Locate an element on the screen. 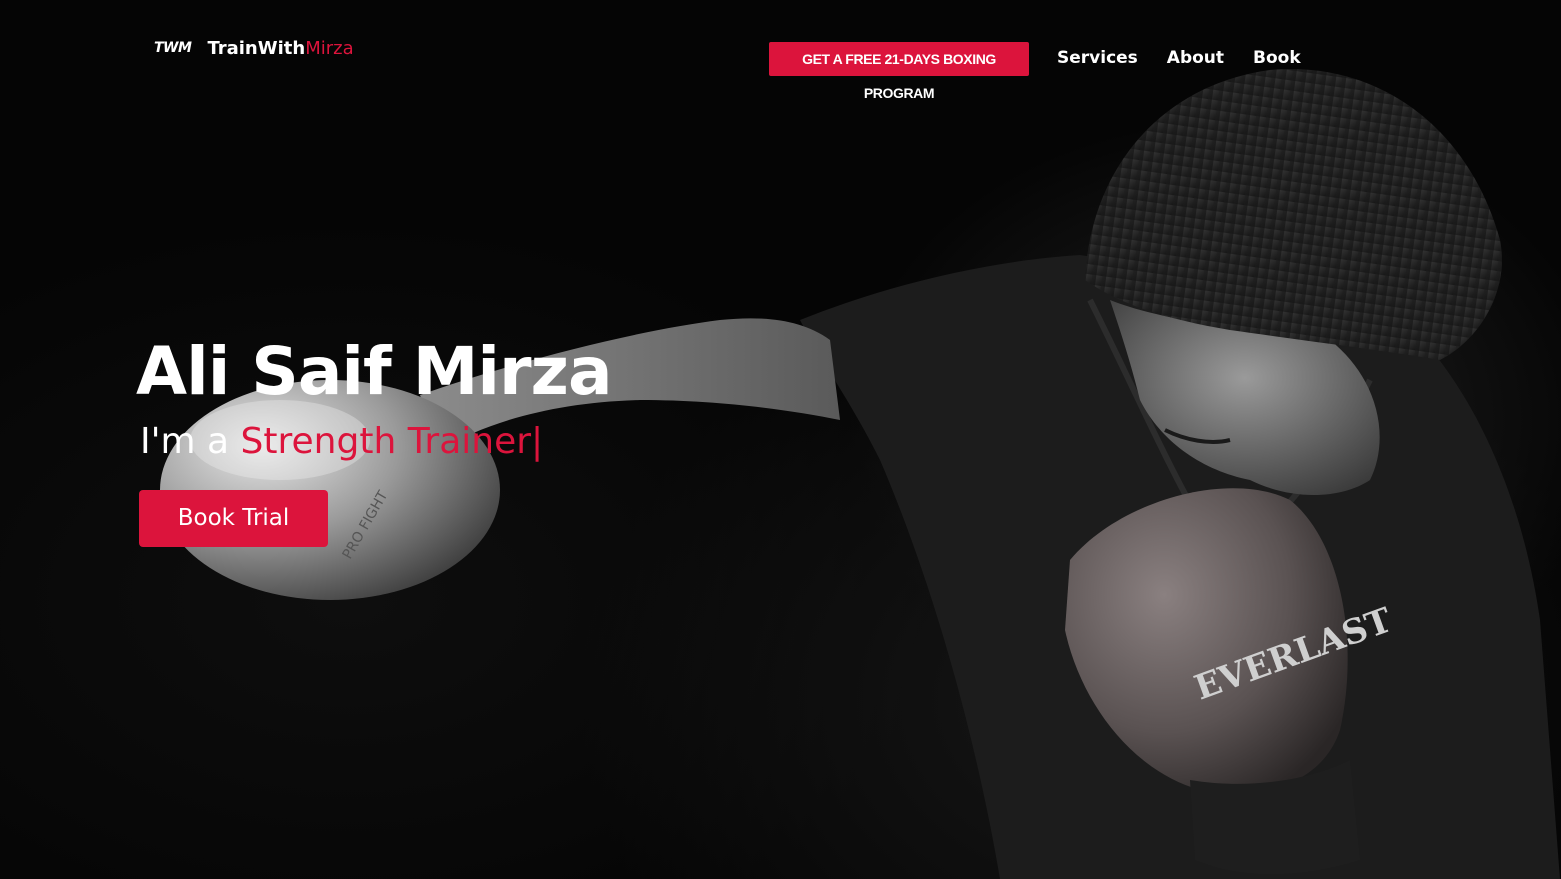  hero-subtitle: I'm a Strength Trainer| is located at coordinates (341, 442).